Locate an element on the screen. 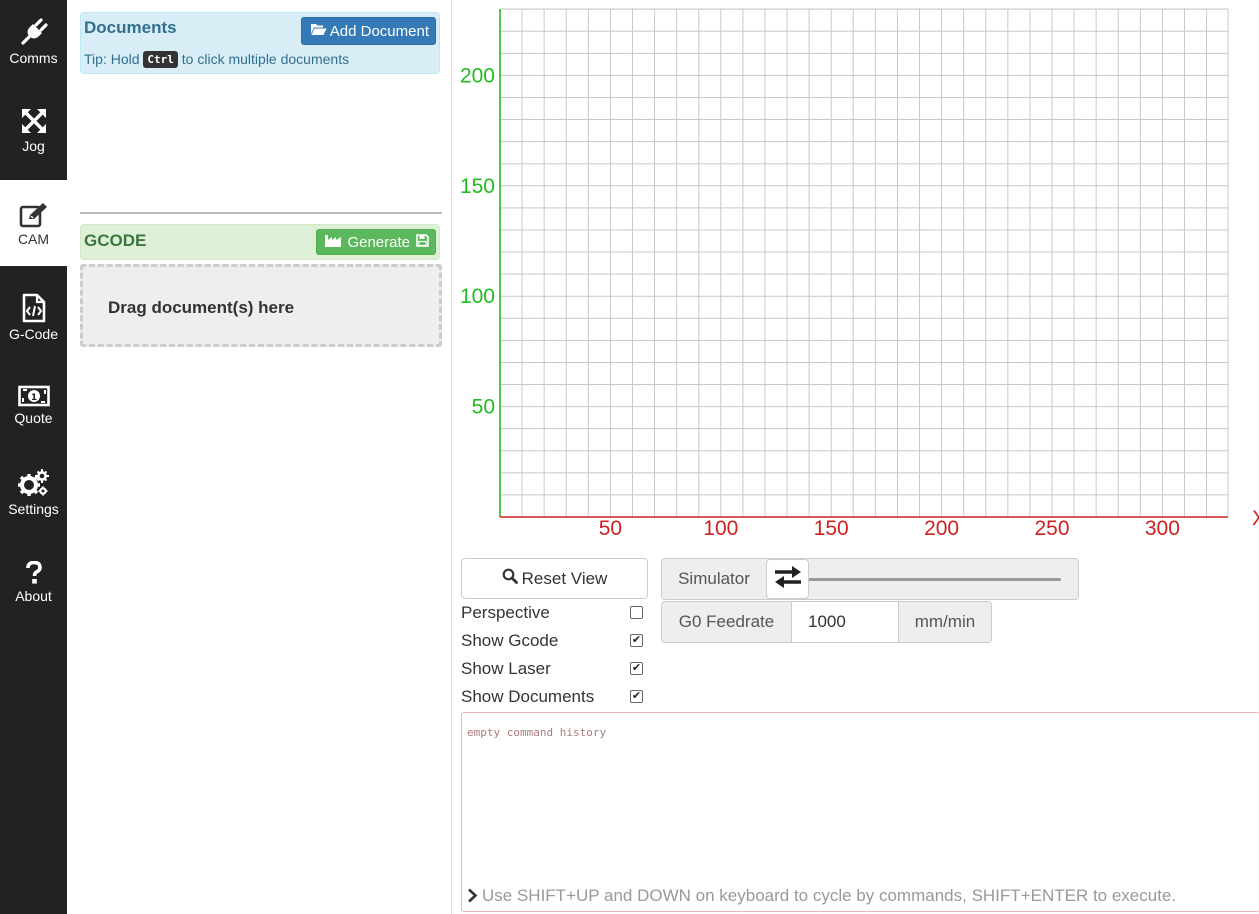 Image resolution: width=1259 pixels, height=914 pixels. documents-title: Documents is located at coordinates (130, 27).